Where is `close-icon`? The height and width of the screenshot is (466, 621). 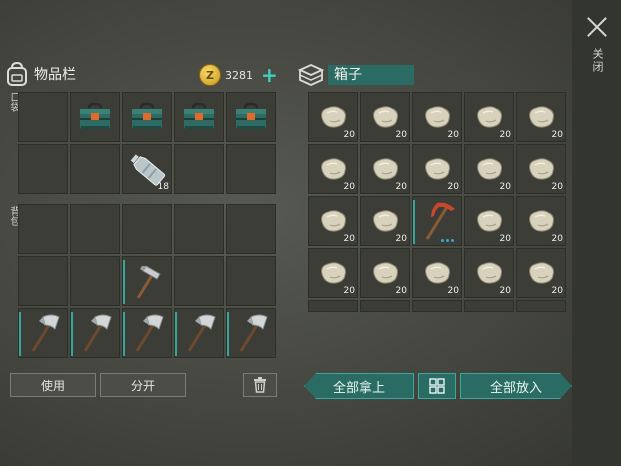 close-icon is located at coordinates (597, 27).